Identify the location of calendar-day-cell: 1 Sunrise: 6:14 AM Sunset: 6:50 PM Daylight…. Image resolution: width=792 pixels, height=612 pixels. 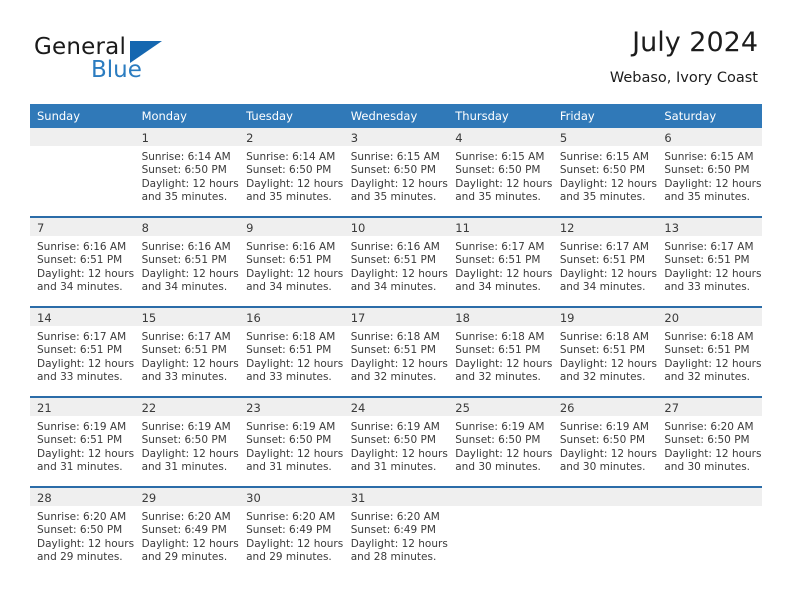
(187, 173).